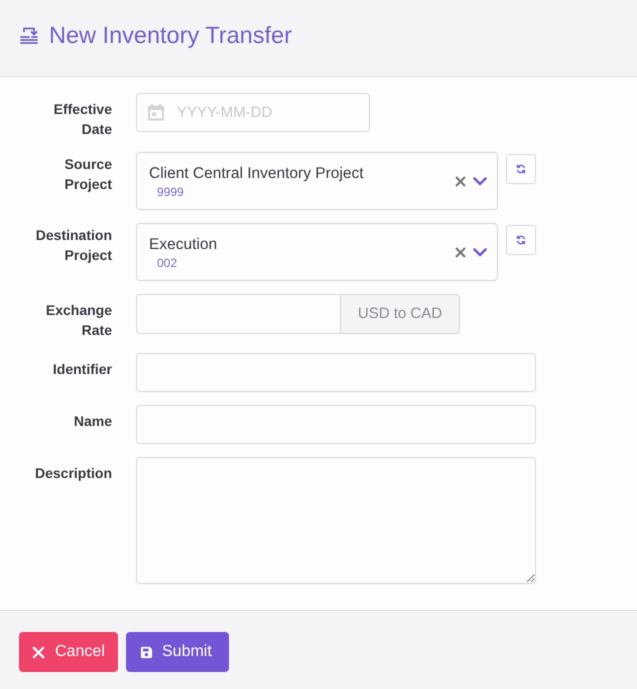 This screenshot has width=637, height=689. Describe the element at coordinates (177, 652) in the screenshot. I see `submit-button: Submit` at that location.